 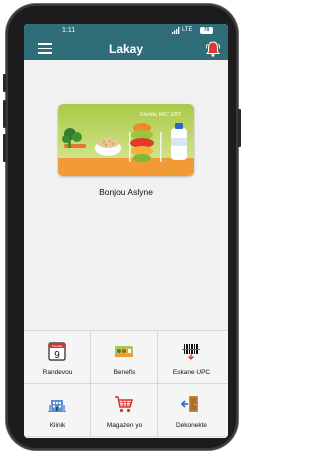 I want to click on tile-label: Dekonekte, so click(x=191, y=425).